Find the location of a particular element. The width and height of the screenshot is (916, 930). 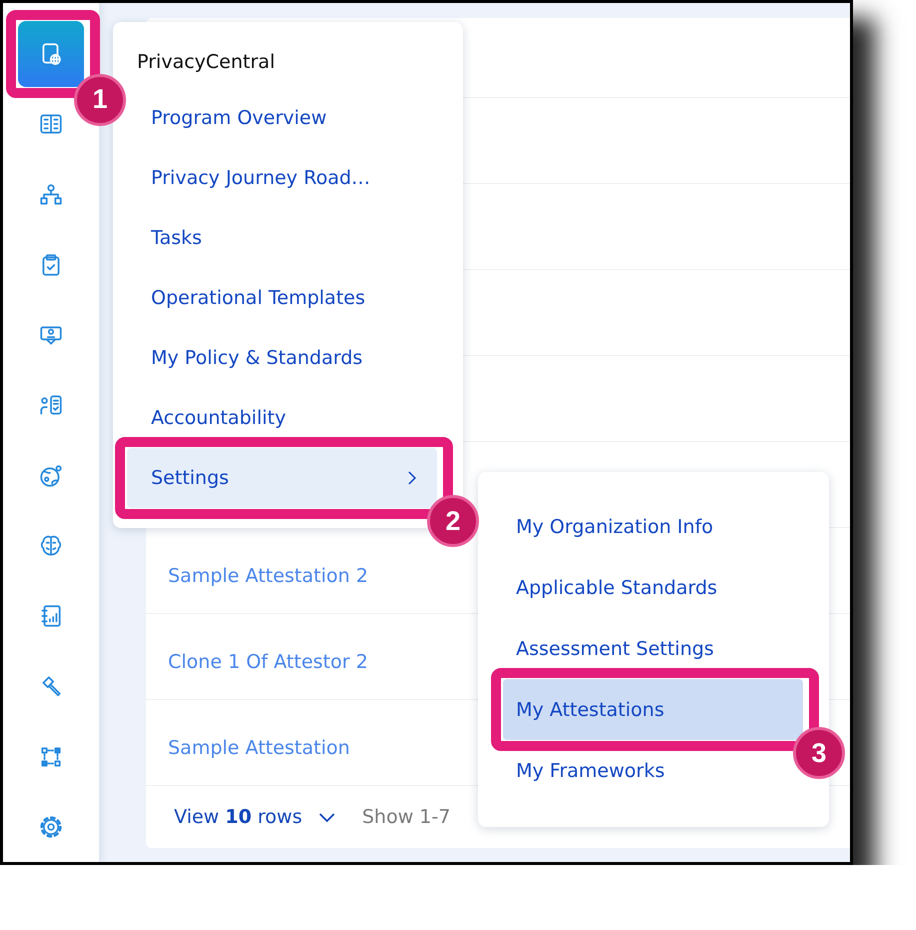

chevron-down-icon is located at coordinates (327, 817).